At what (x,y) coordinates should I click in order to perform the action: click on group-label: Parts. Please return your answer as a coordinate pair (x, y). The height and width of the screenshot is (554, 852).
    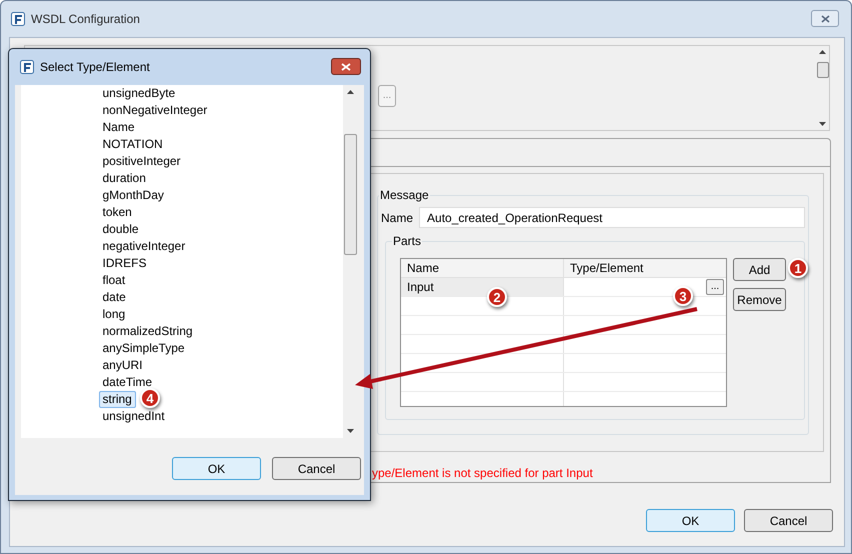
    Looking at the image, I should click on (407, 241).